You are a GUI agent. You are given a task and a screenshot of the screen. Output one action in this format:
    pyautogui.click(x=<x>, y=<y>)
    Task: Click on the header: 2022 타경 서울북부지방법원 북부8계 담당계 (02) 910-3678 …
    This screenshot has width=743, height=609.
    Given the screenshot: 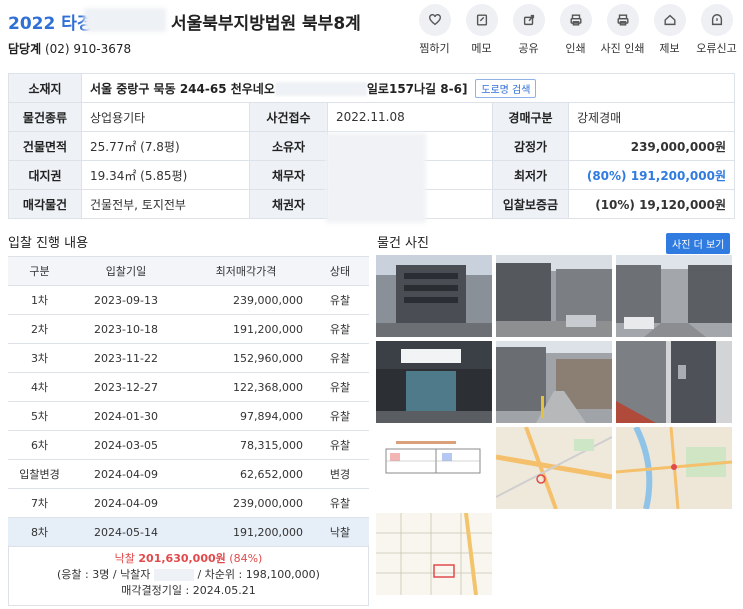 What is the action you would take?
    pyautogui.click(x=371, y=30)
    